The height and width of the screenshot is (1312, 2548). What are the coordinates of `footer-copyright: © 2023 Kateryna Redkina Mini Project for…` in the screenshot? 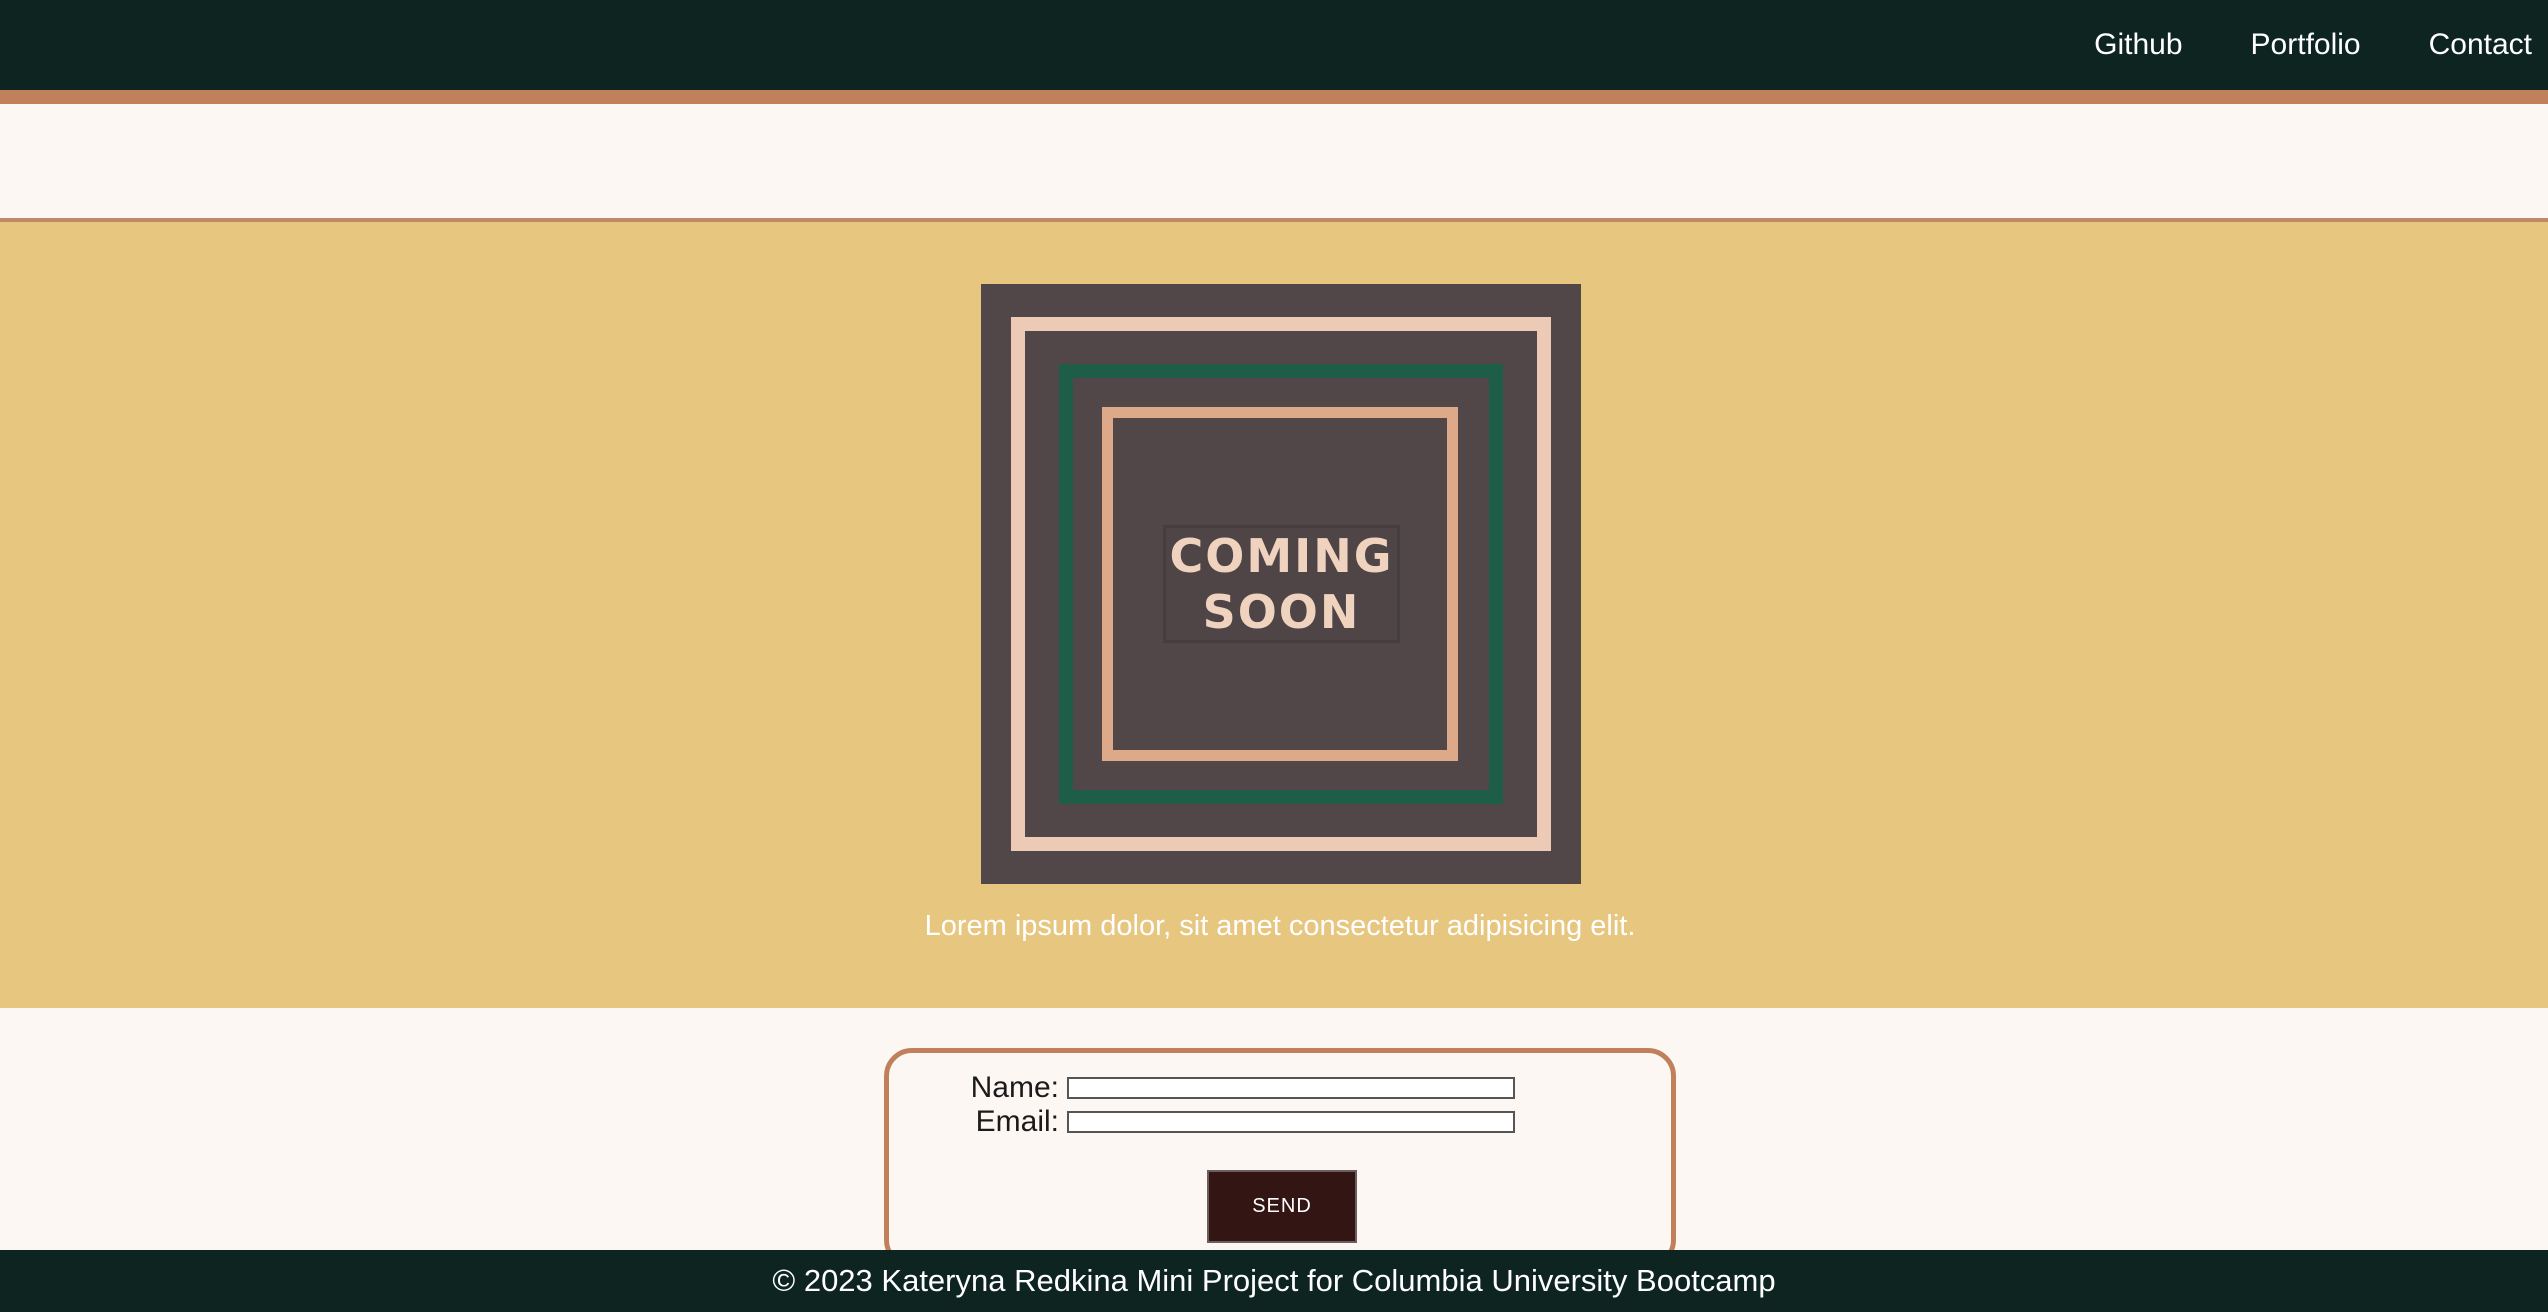 It's located at (1274, 1280).